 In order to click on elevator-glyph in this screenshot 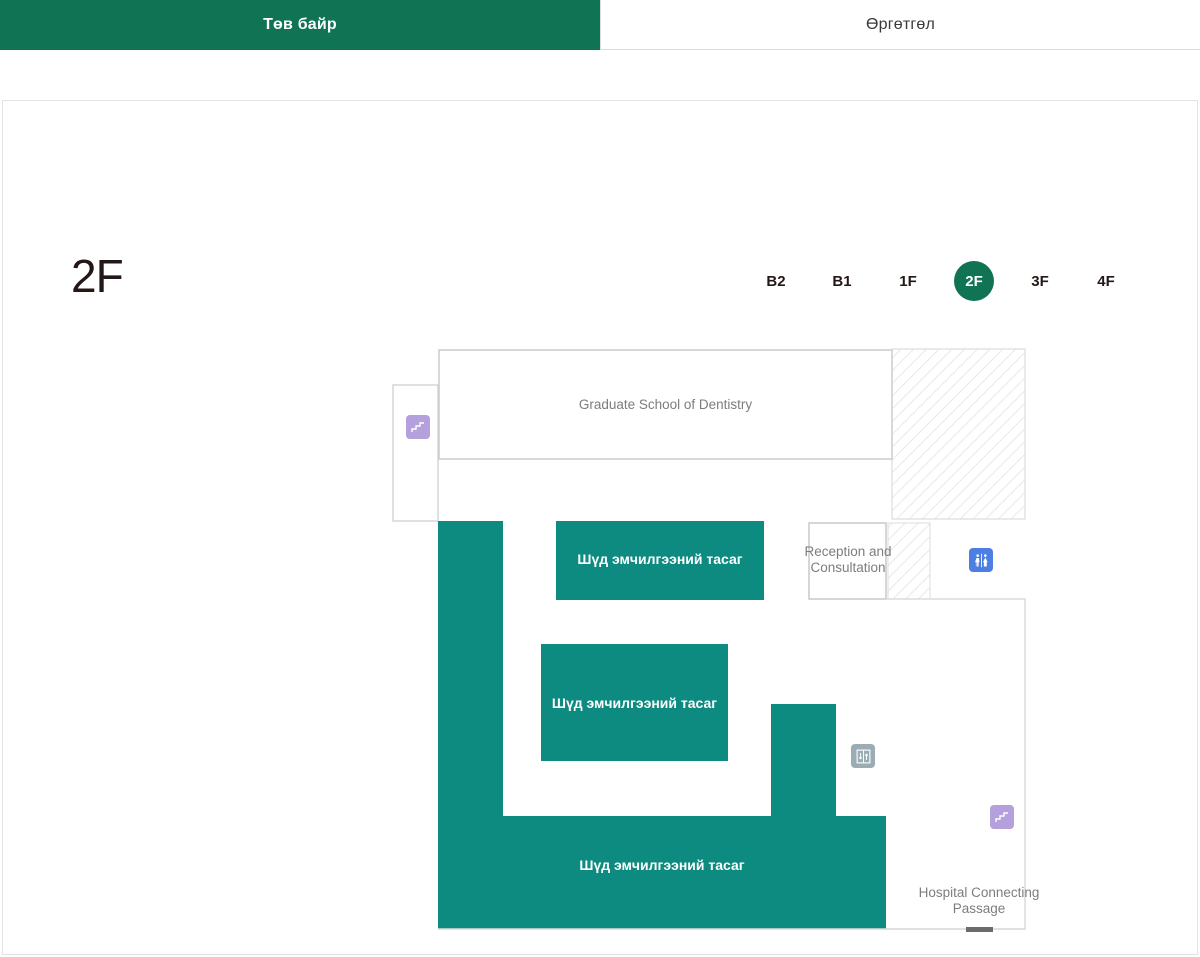, I will do `click(863, 756)`.